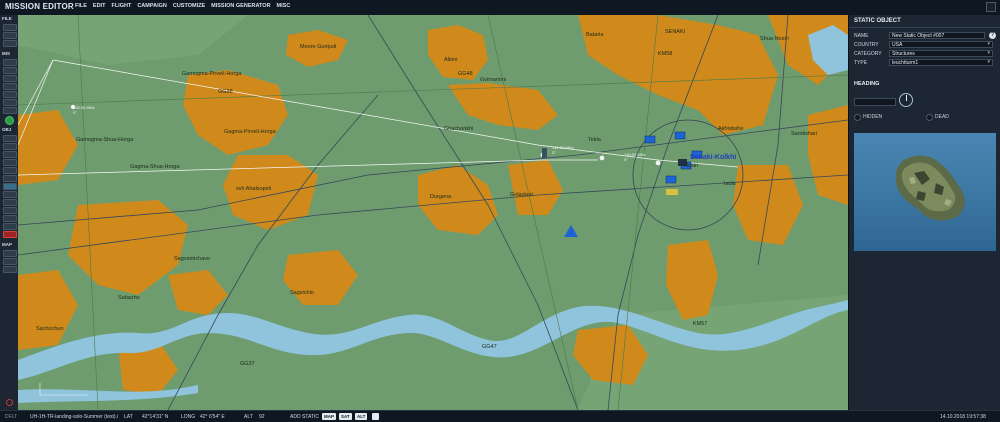 The width and height of the screenshot is (1000, 422). What do you see at coordinates (930, 188) in the screenshot?
I see `object-model-image` at bounding box center [930, 188].